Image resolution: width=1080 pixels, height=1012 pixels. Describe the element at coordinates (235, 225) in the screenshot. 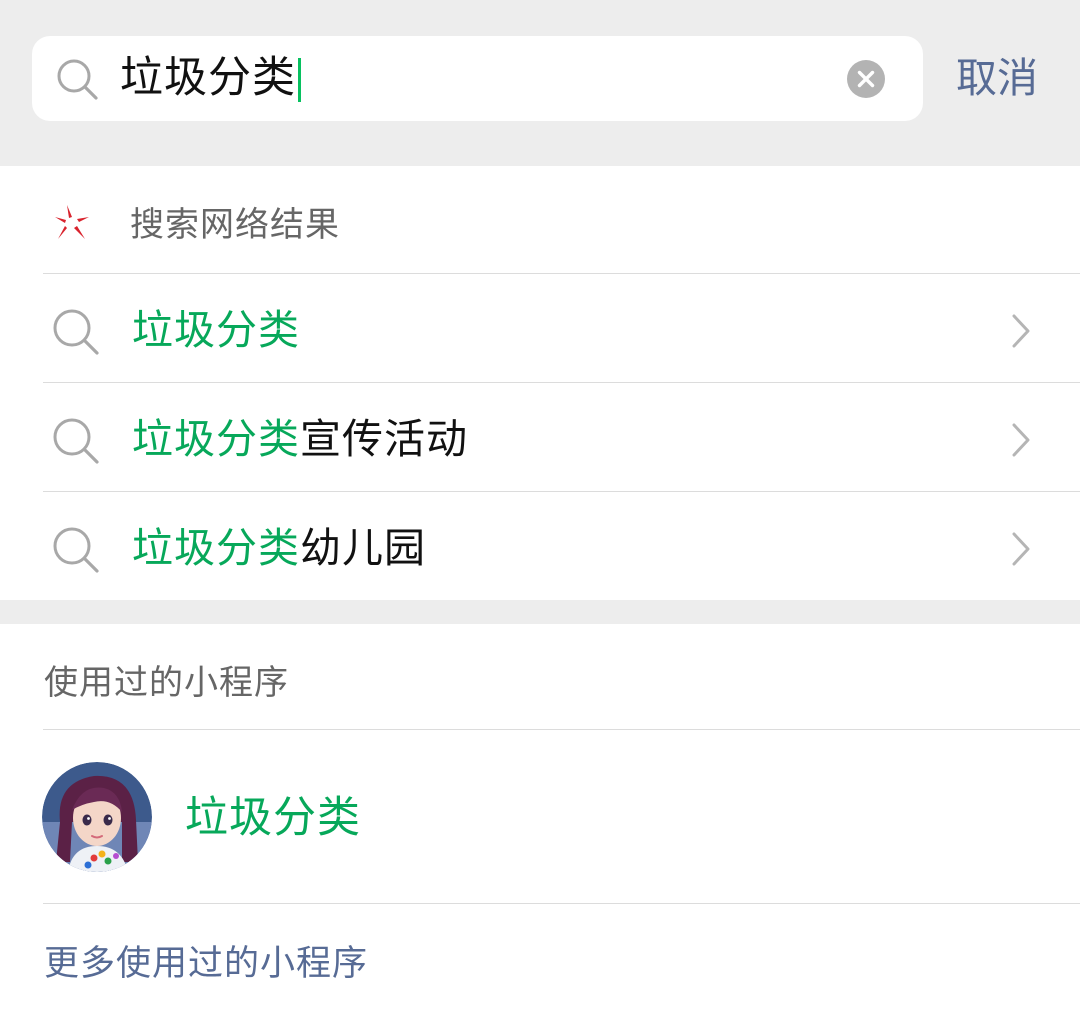

I see `web-results-label: 搜索网络结果` at that location.